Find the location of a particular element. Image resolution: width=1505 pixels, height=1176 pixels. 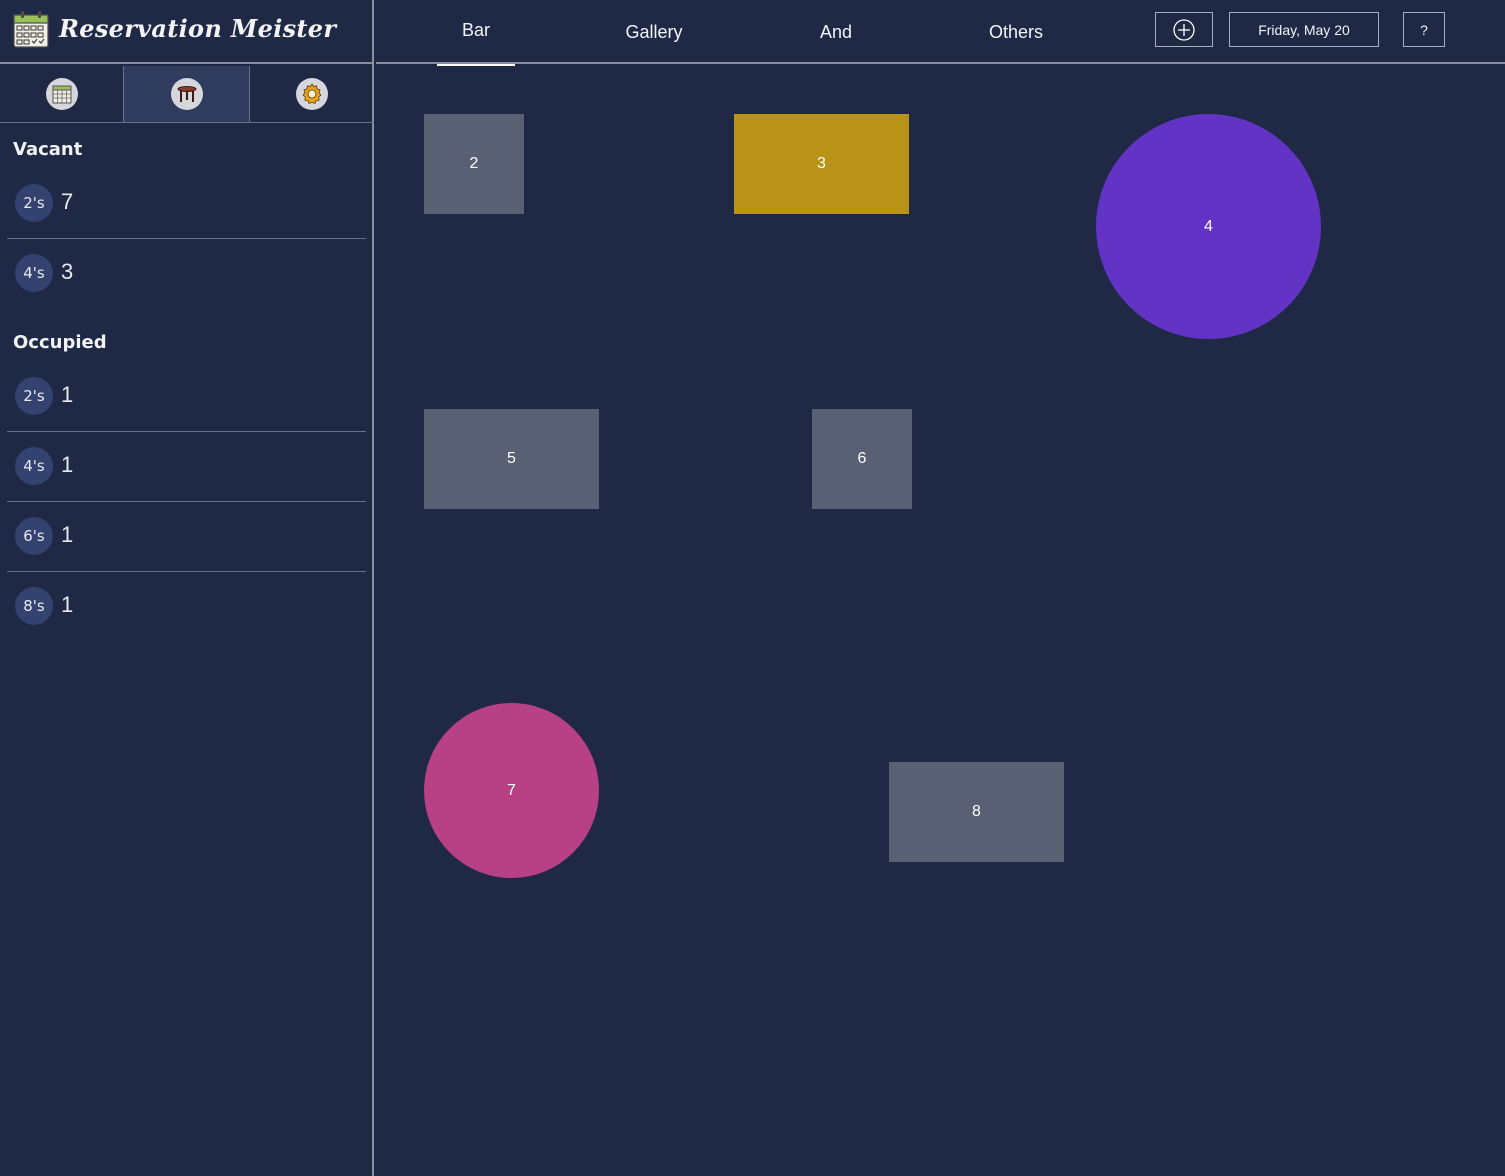

table-5: 5 is located at coordinates (511, 459).